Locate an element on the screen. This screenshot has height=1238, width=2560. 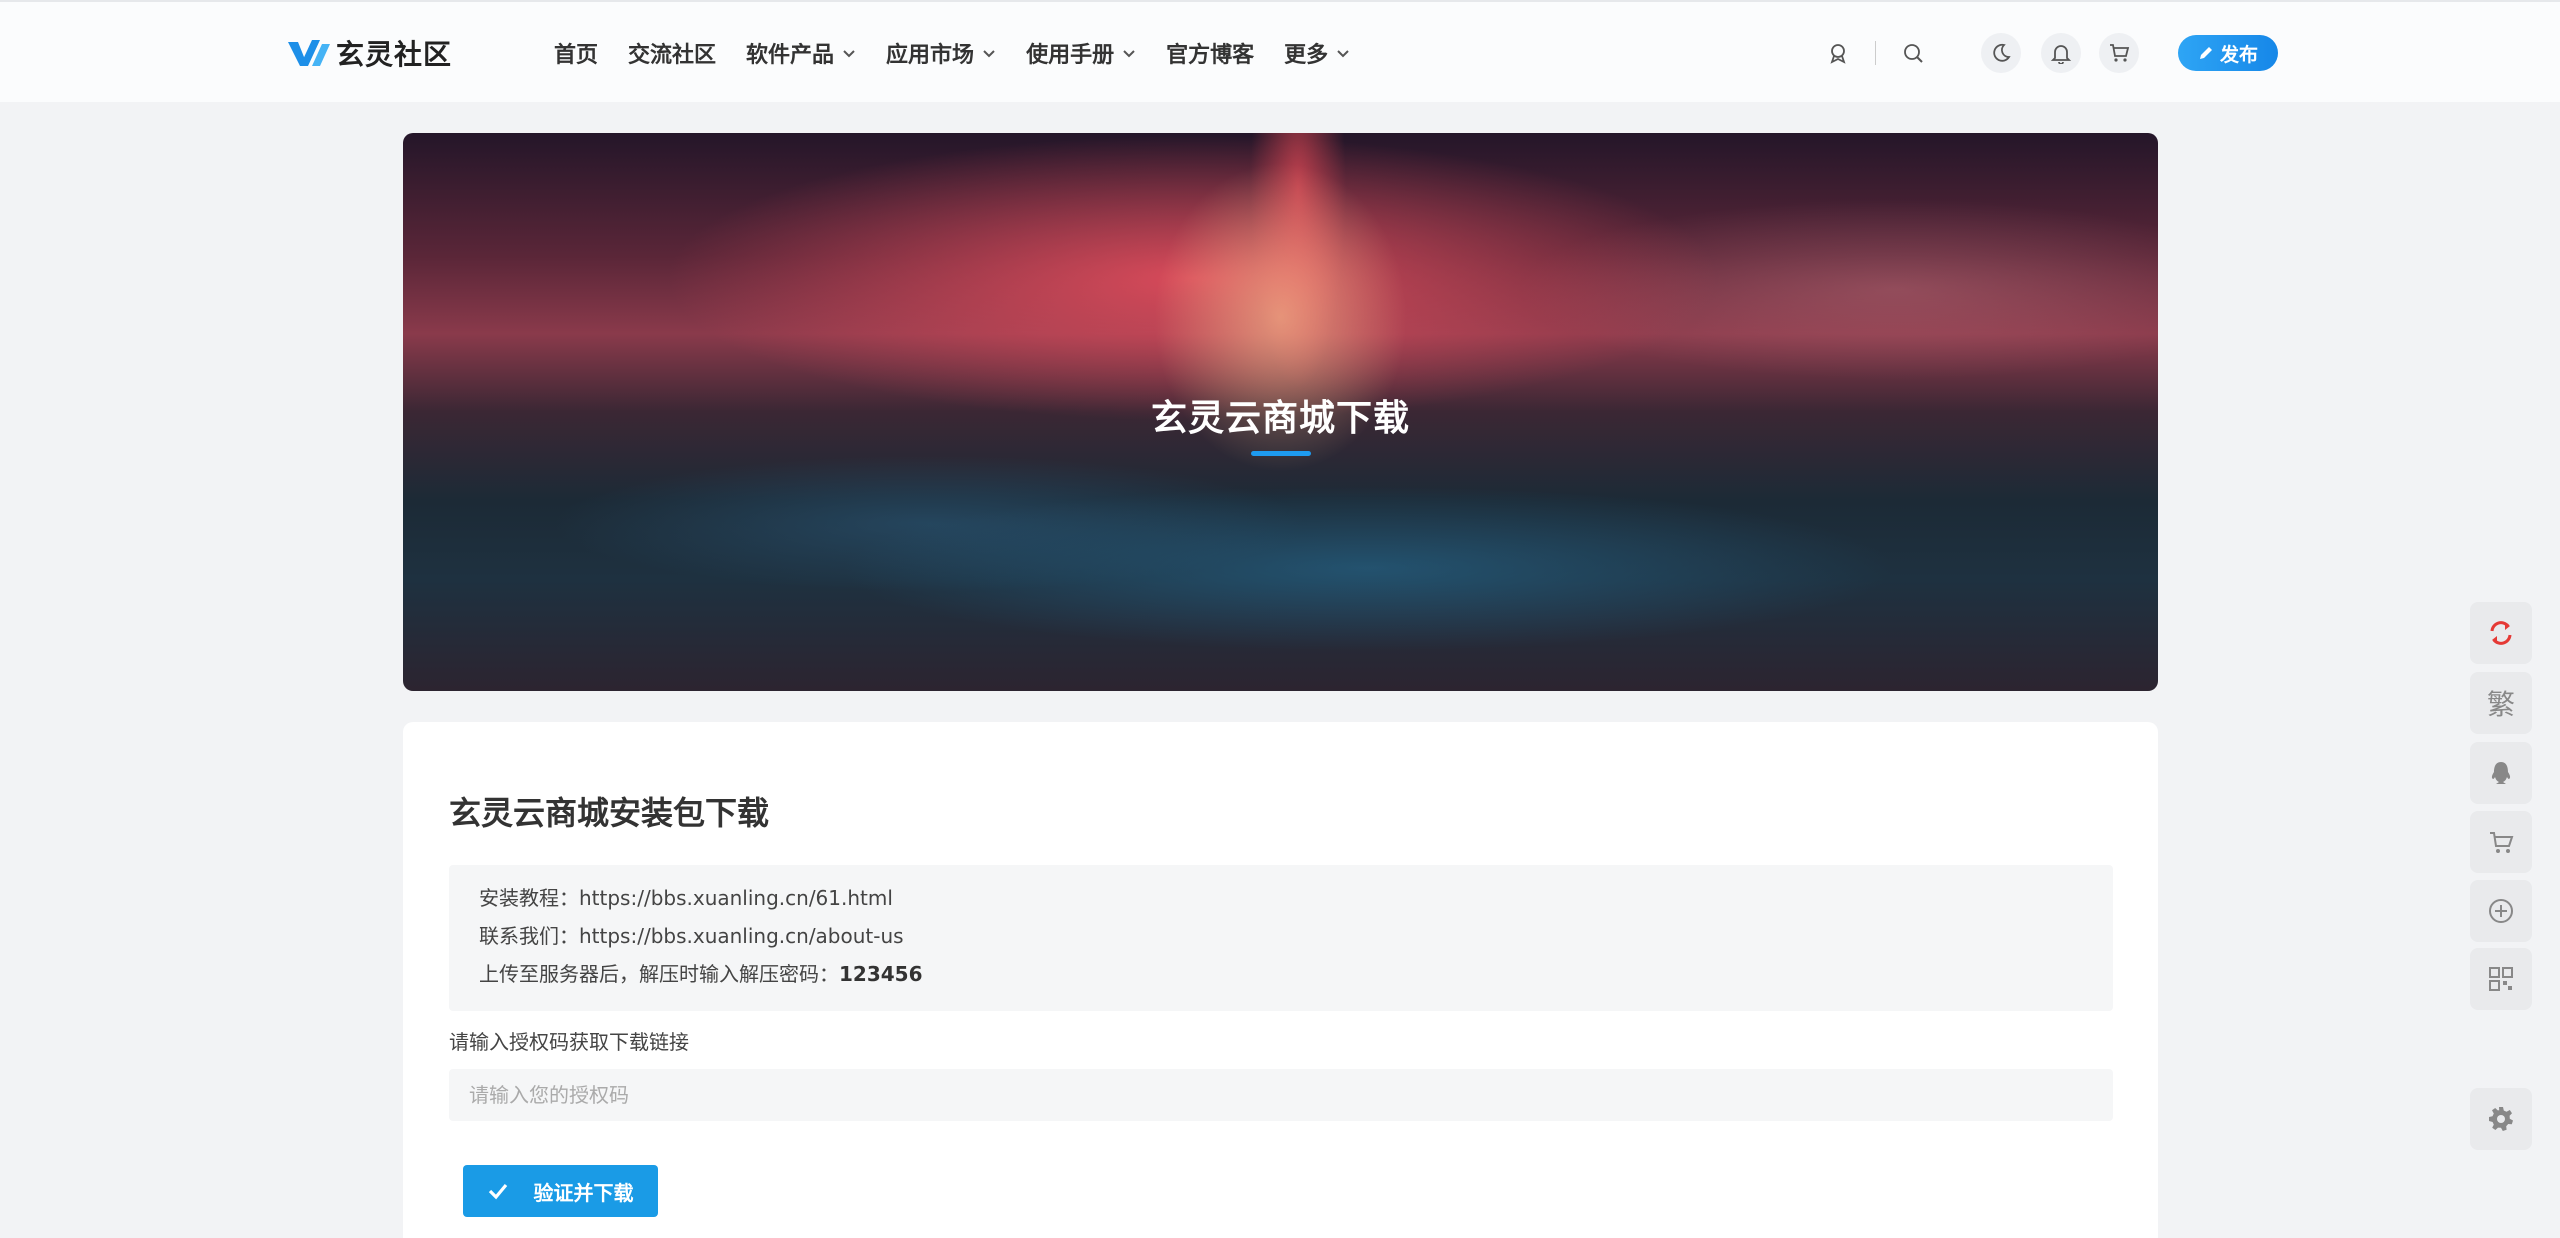
refresh-icon is located at coordinates (2501, 633).